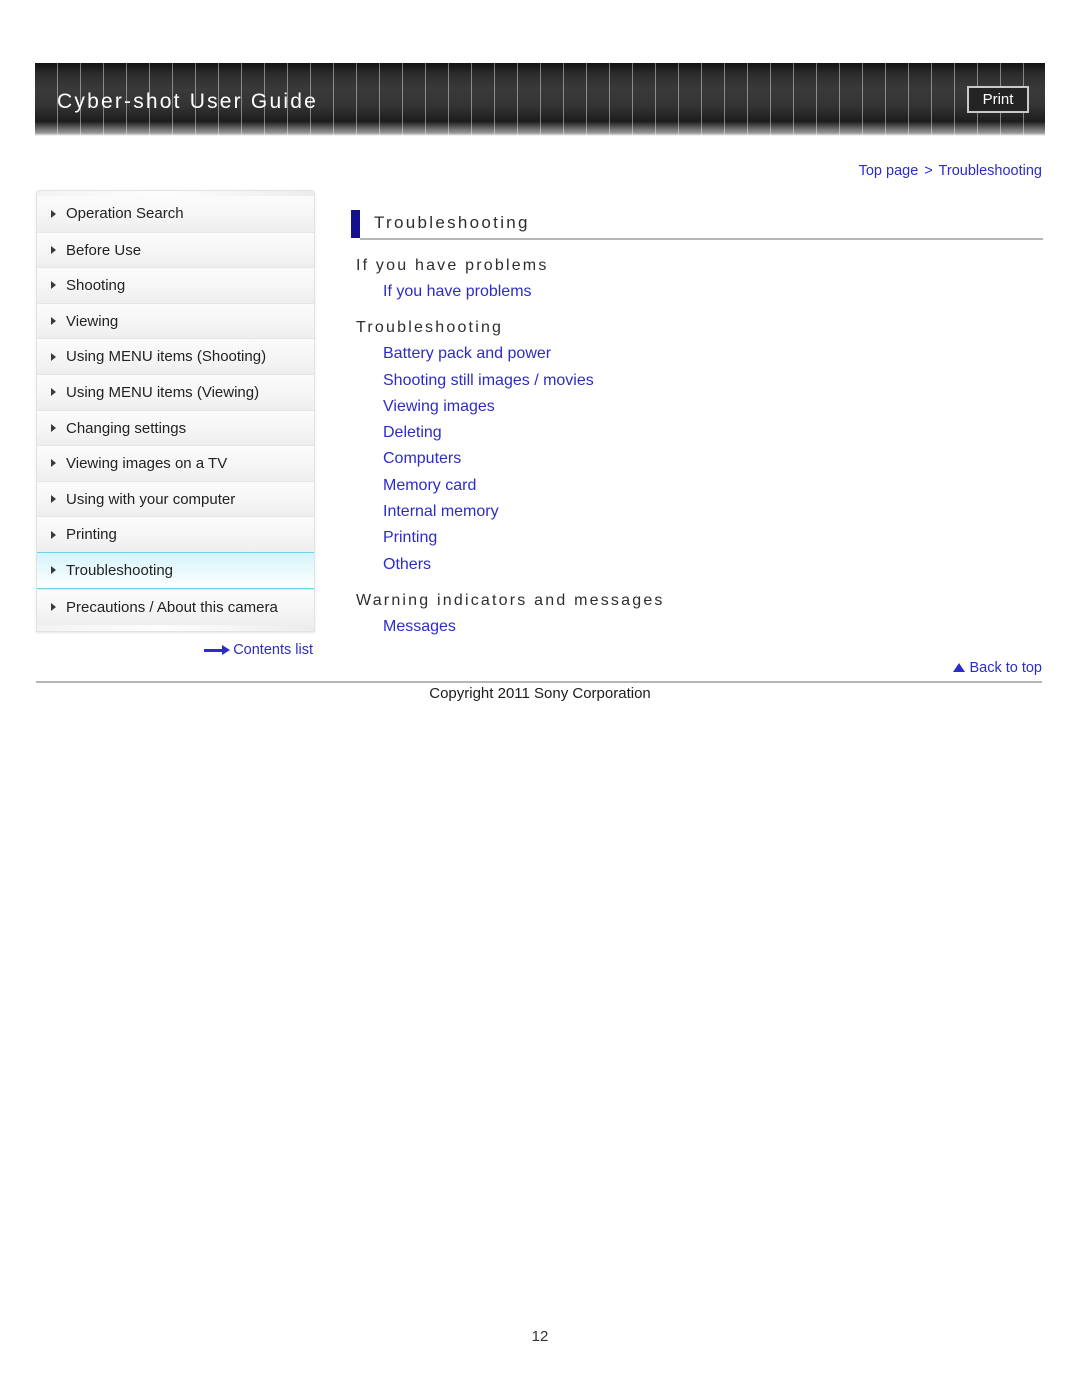 This screenshot has height=1397, width=1080. I want to click on sidebar-item-operation-search: Operation Search, so click(175, 214).